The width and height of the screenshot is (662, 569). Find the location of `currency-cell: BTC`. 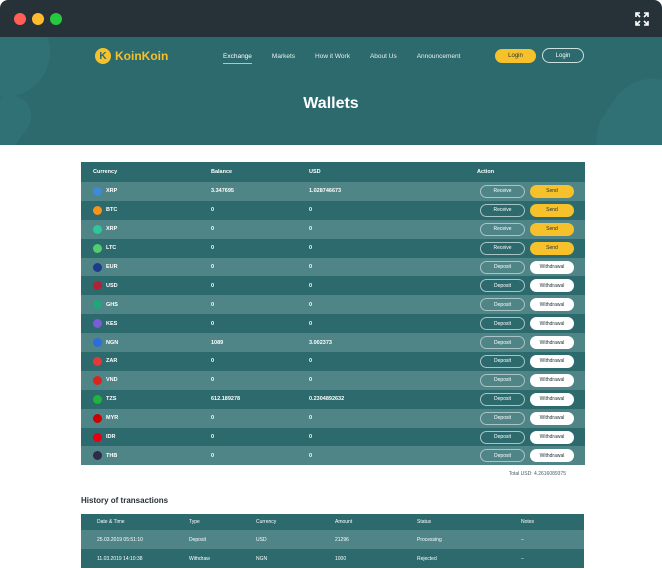

currency-cell: BTC is located at coordinates (140, 210).